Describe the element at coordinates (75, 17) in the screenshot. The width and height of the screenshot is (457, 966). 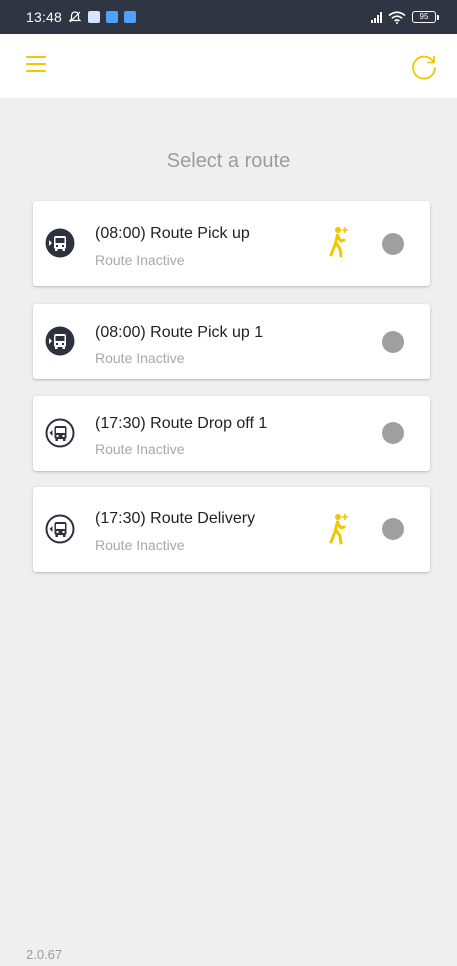
I see `notification-muted-icon` at that location.